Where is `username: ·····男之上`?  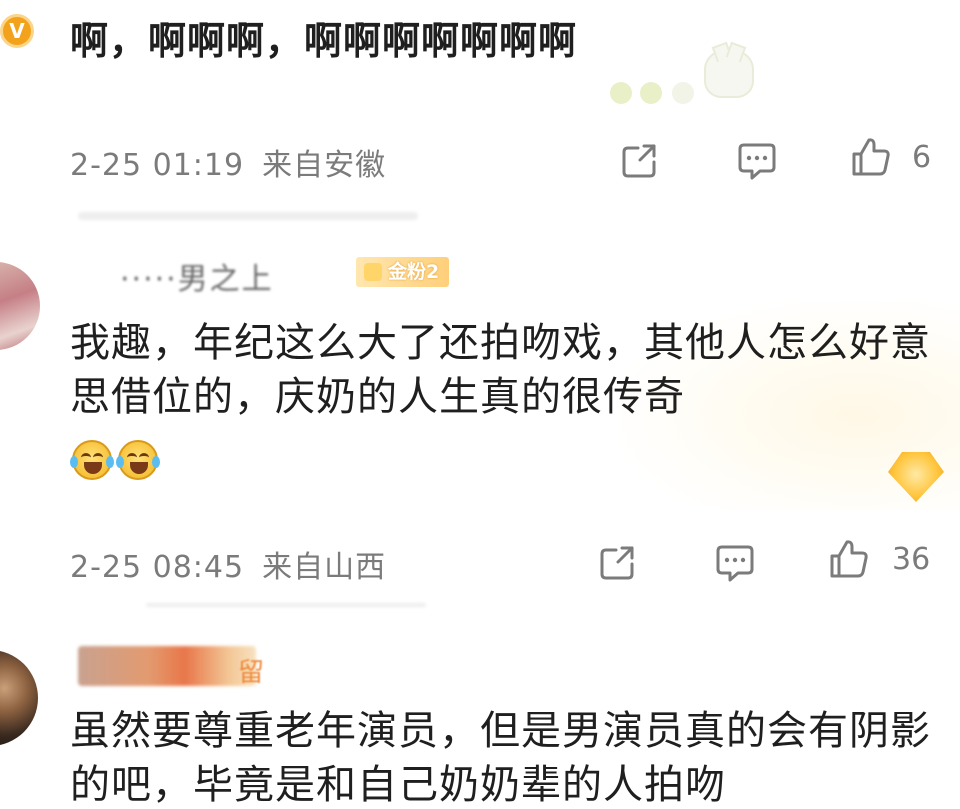
username: ·····男之上 is located at coordinates (197, 276).